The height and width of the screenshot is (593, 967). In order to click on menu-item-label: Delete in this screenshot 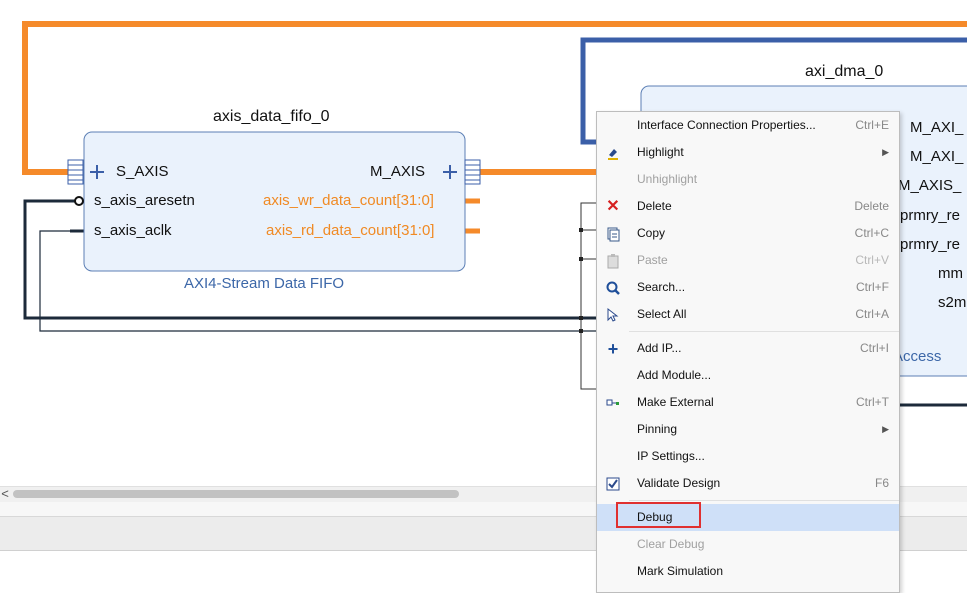, I will do `click(654, 206)`.